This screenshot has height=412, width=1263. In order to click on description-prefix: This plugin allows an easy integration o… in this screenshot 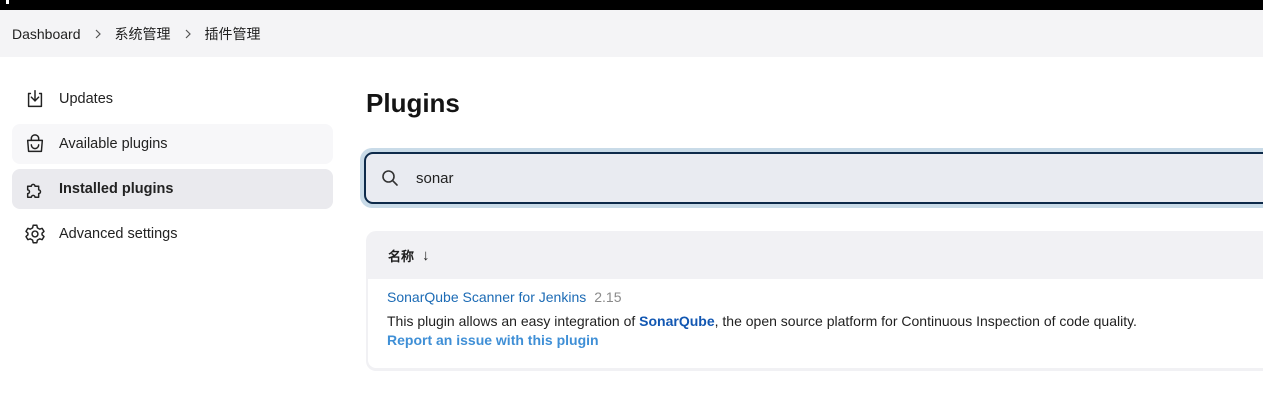, I will do `click(513, 321)`.